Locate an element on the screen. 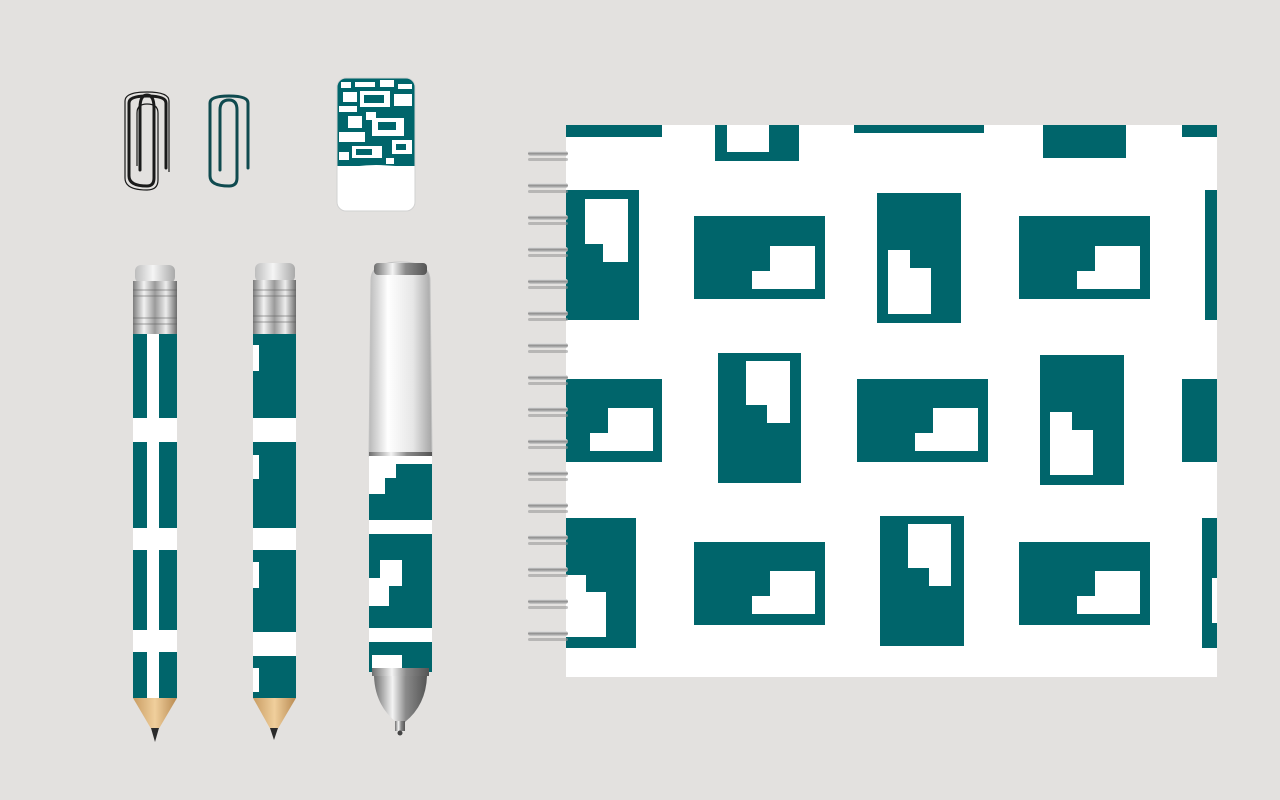 This screenshot has height=800, width=1280. pencil-blocks is located at coordinates (274, 501).